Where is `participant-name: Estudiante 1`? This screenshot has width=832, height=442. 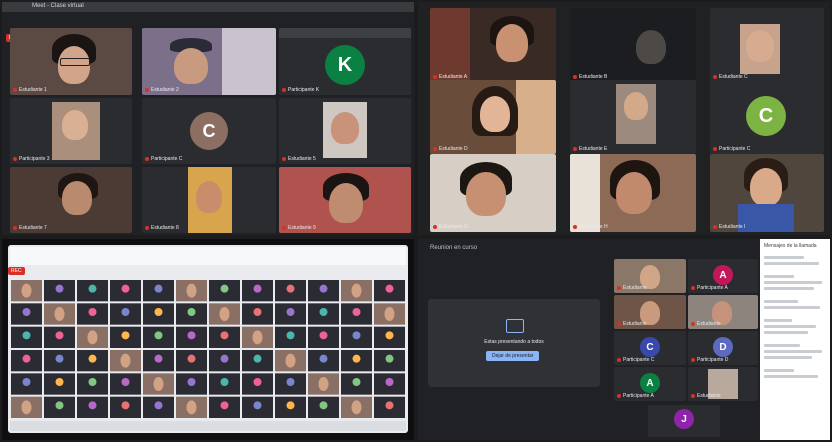 participant-name: Estudiante 1 is located at coordinates (30, 90).